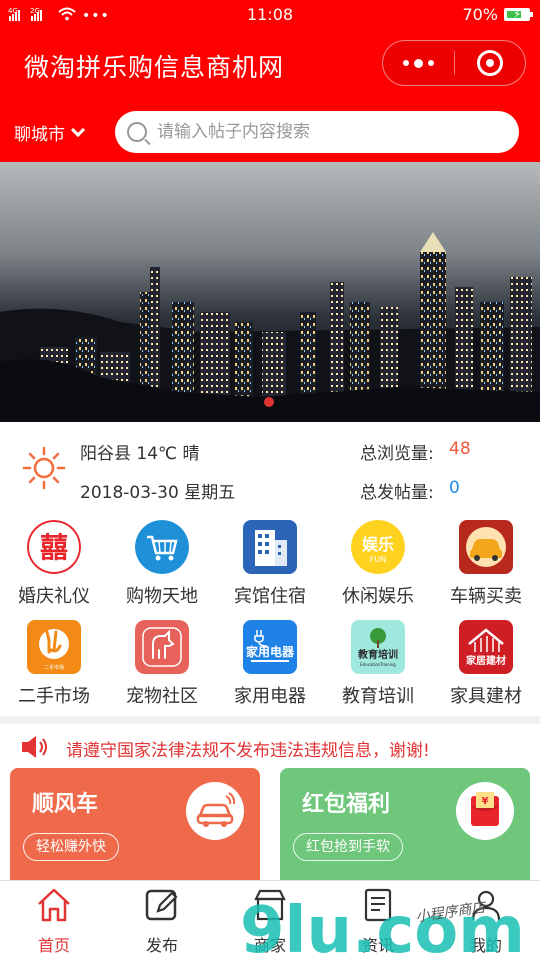 The width and height of the screenshot is (540, 960). I want to click on category-label: 车辆买卖, so click(486, 596).